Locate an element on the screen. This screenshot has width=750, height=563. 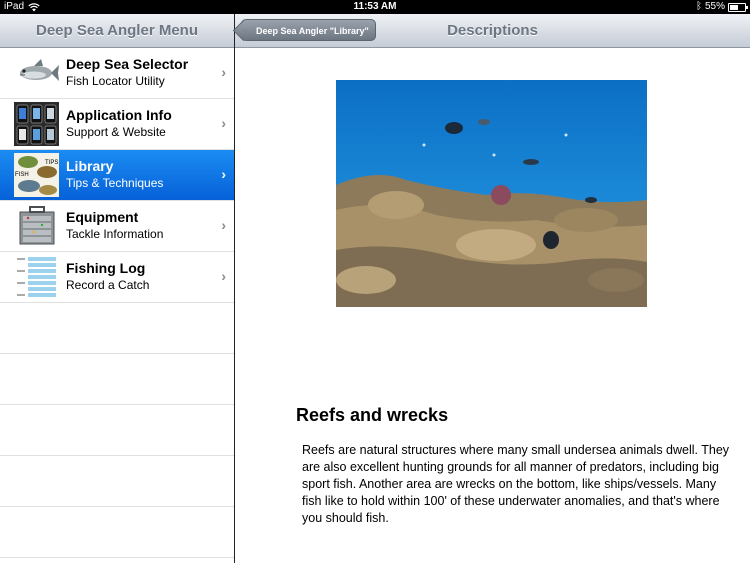
article-heading: Reefs and wrecks is located at coordinates (372, 415).